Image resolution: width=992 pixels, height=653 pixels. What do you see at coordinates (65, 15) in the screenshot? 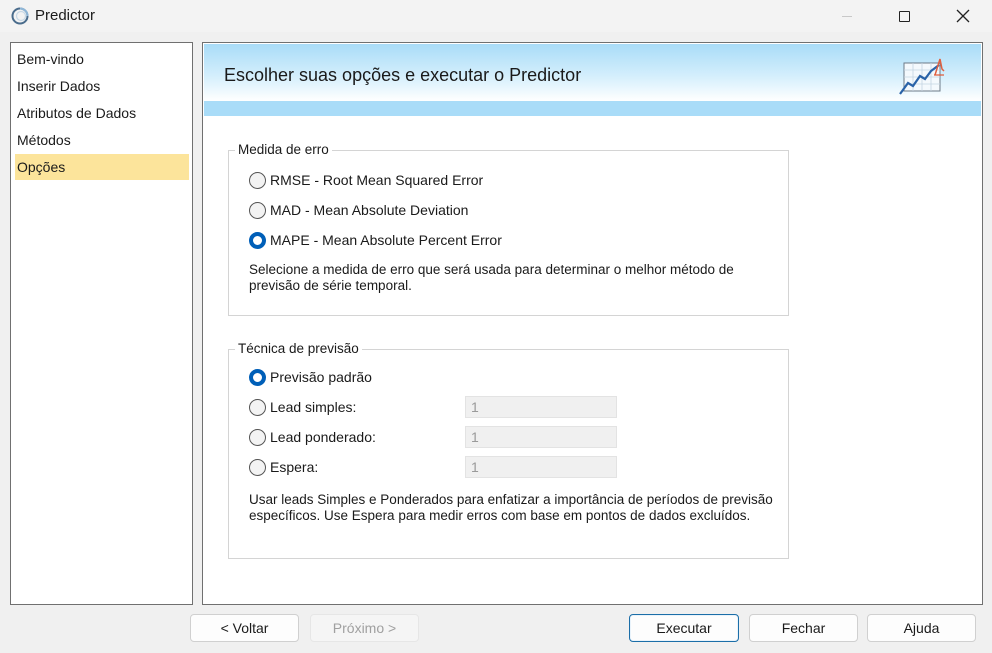
I see `window-title: Predictor` at bounding box center [65, 15].